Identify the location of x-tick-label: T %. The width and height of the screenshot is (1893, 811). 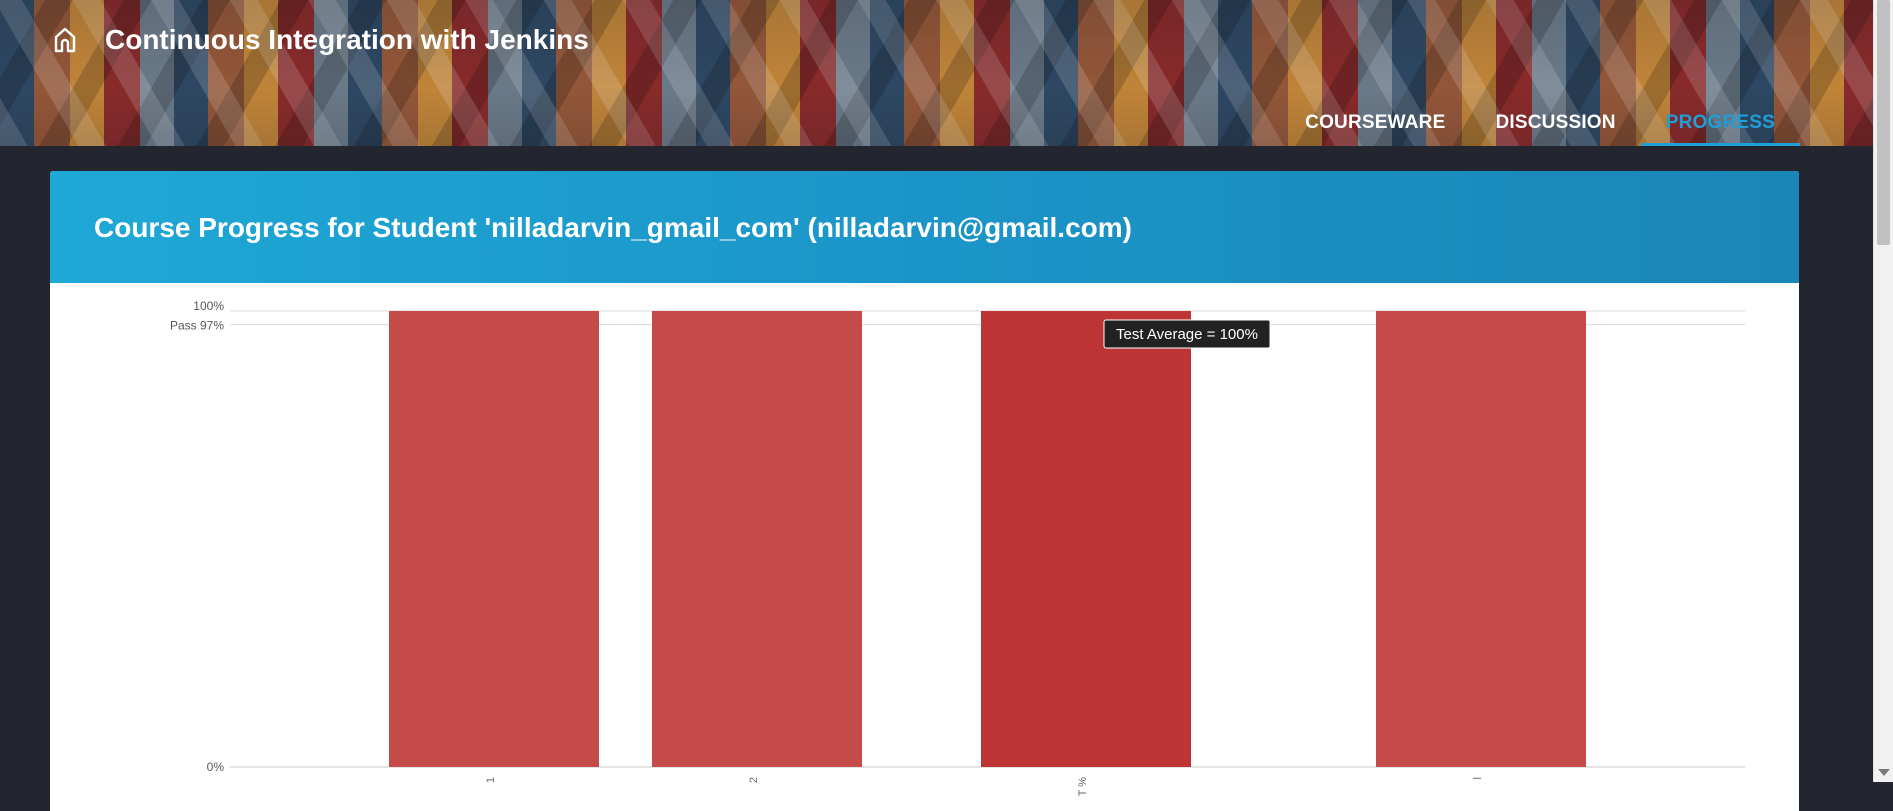
(1083, 787).